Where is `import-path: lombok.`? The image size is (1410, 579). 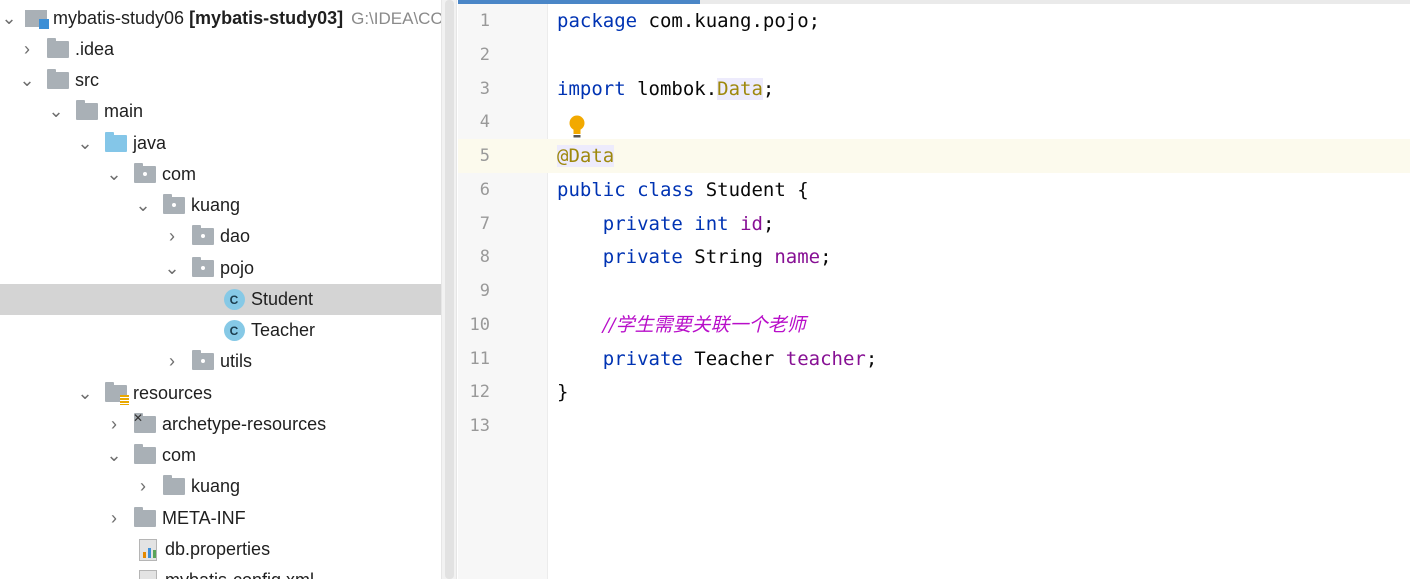
import-path: lombok. is located at coordinates (671, 89).